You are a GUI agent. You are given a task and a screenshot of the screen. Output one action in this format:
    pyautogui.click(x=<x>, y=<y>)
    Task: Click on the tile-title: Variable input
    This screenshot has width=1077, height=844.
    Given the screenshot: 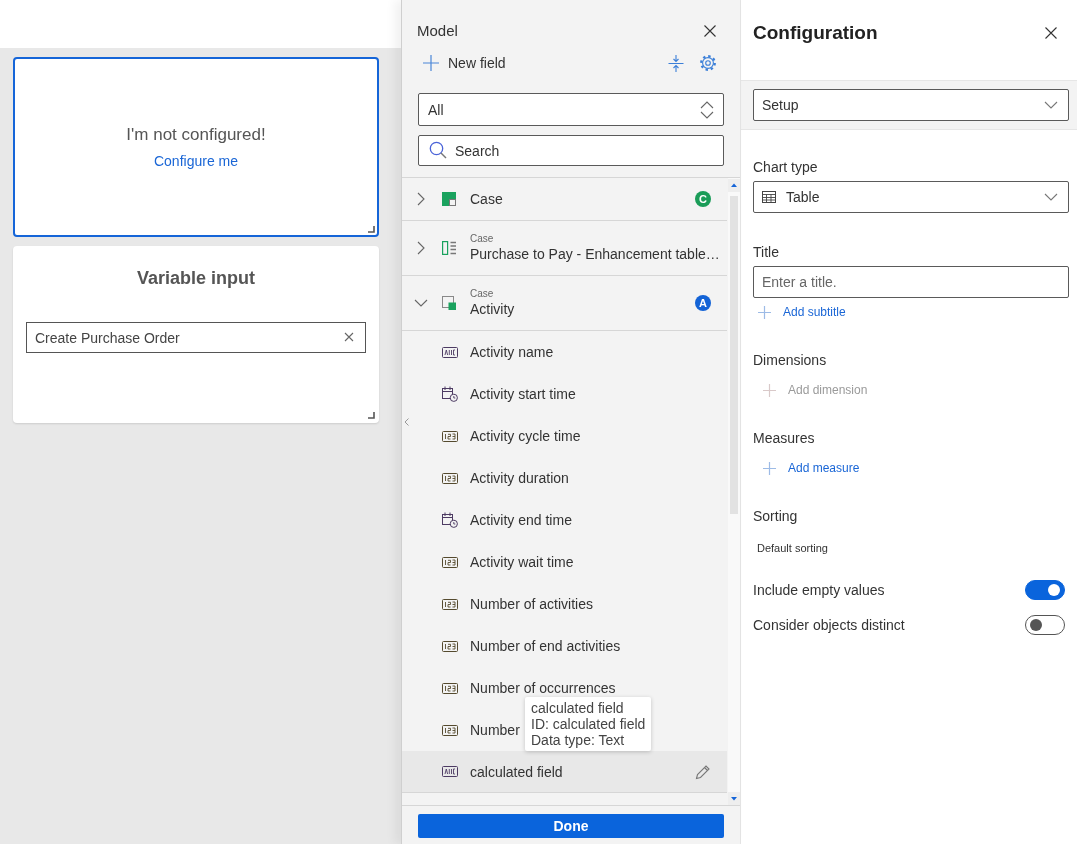 What is the action you would take?
    pyautogui.click(x=196, y=278)
    